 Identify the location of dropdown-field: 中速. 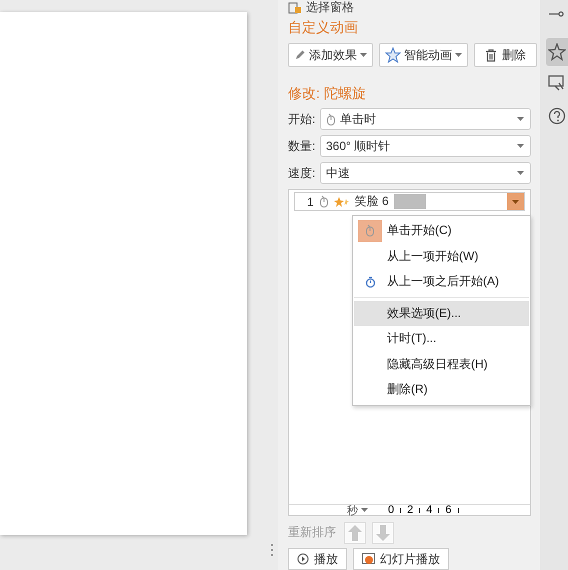
(425, 173).